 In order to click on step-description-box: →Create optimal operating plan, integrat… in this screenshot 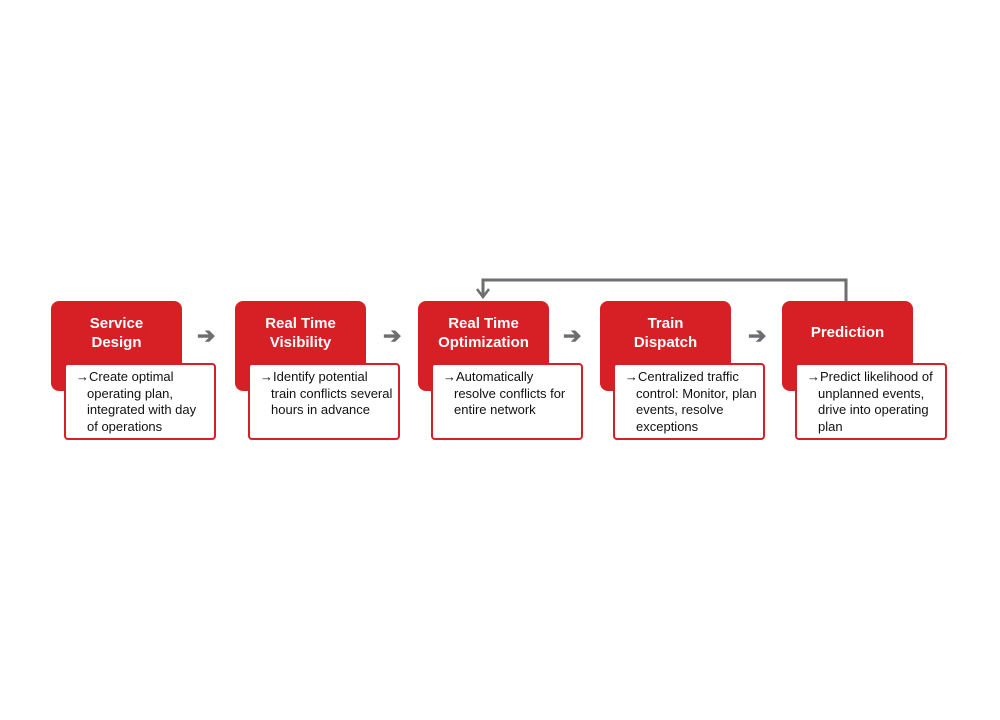, I will do `click(140, 401)`.